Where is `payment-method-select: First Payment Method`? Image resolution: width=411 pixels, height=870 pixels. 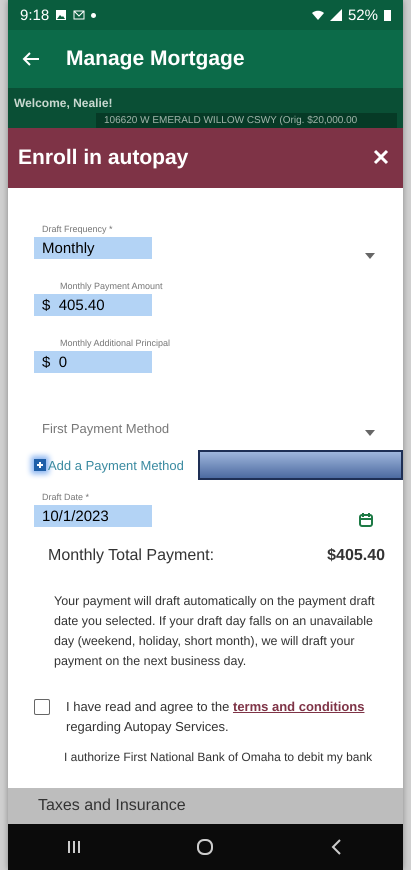
payment-method-select: First Payment Method is located at coordinates (106, 415).